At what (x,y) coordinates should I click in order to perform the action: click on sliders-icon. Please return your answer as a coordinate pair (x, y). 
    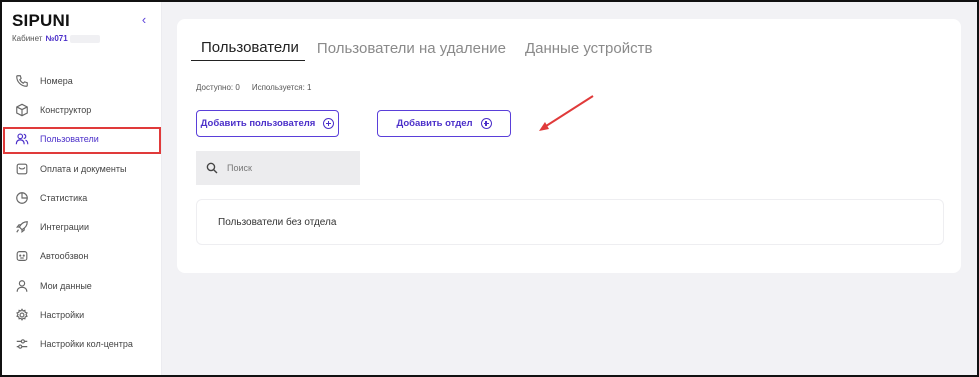
    Looking at the image, I should click on (21, 344).